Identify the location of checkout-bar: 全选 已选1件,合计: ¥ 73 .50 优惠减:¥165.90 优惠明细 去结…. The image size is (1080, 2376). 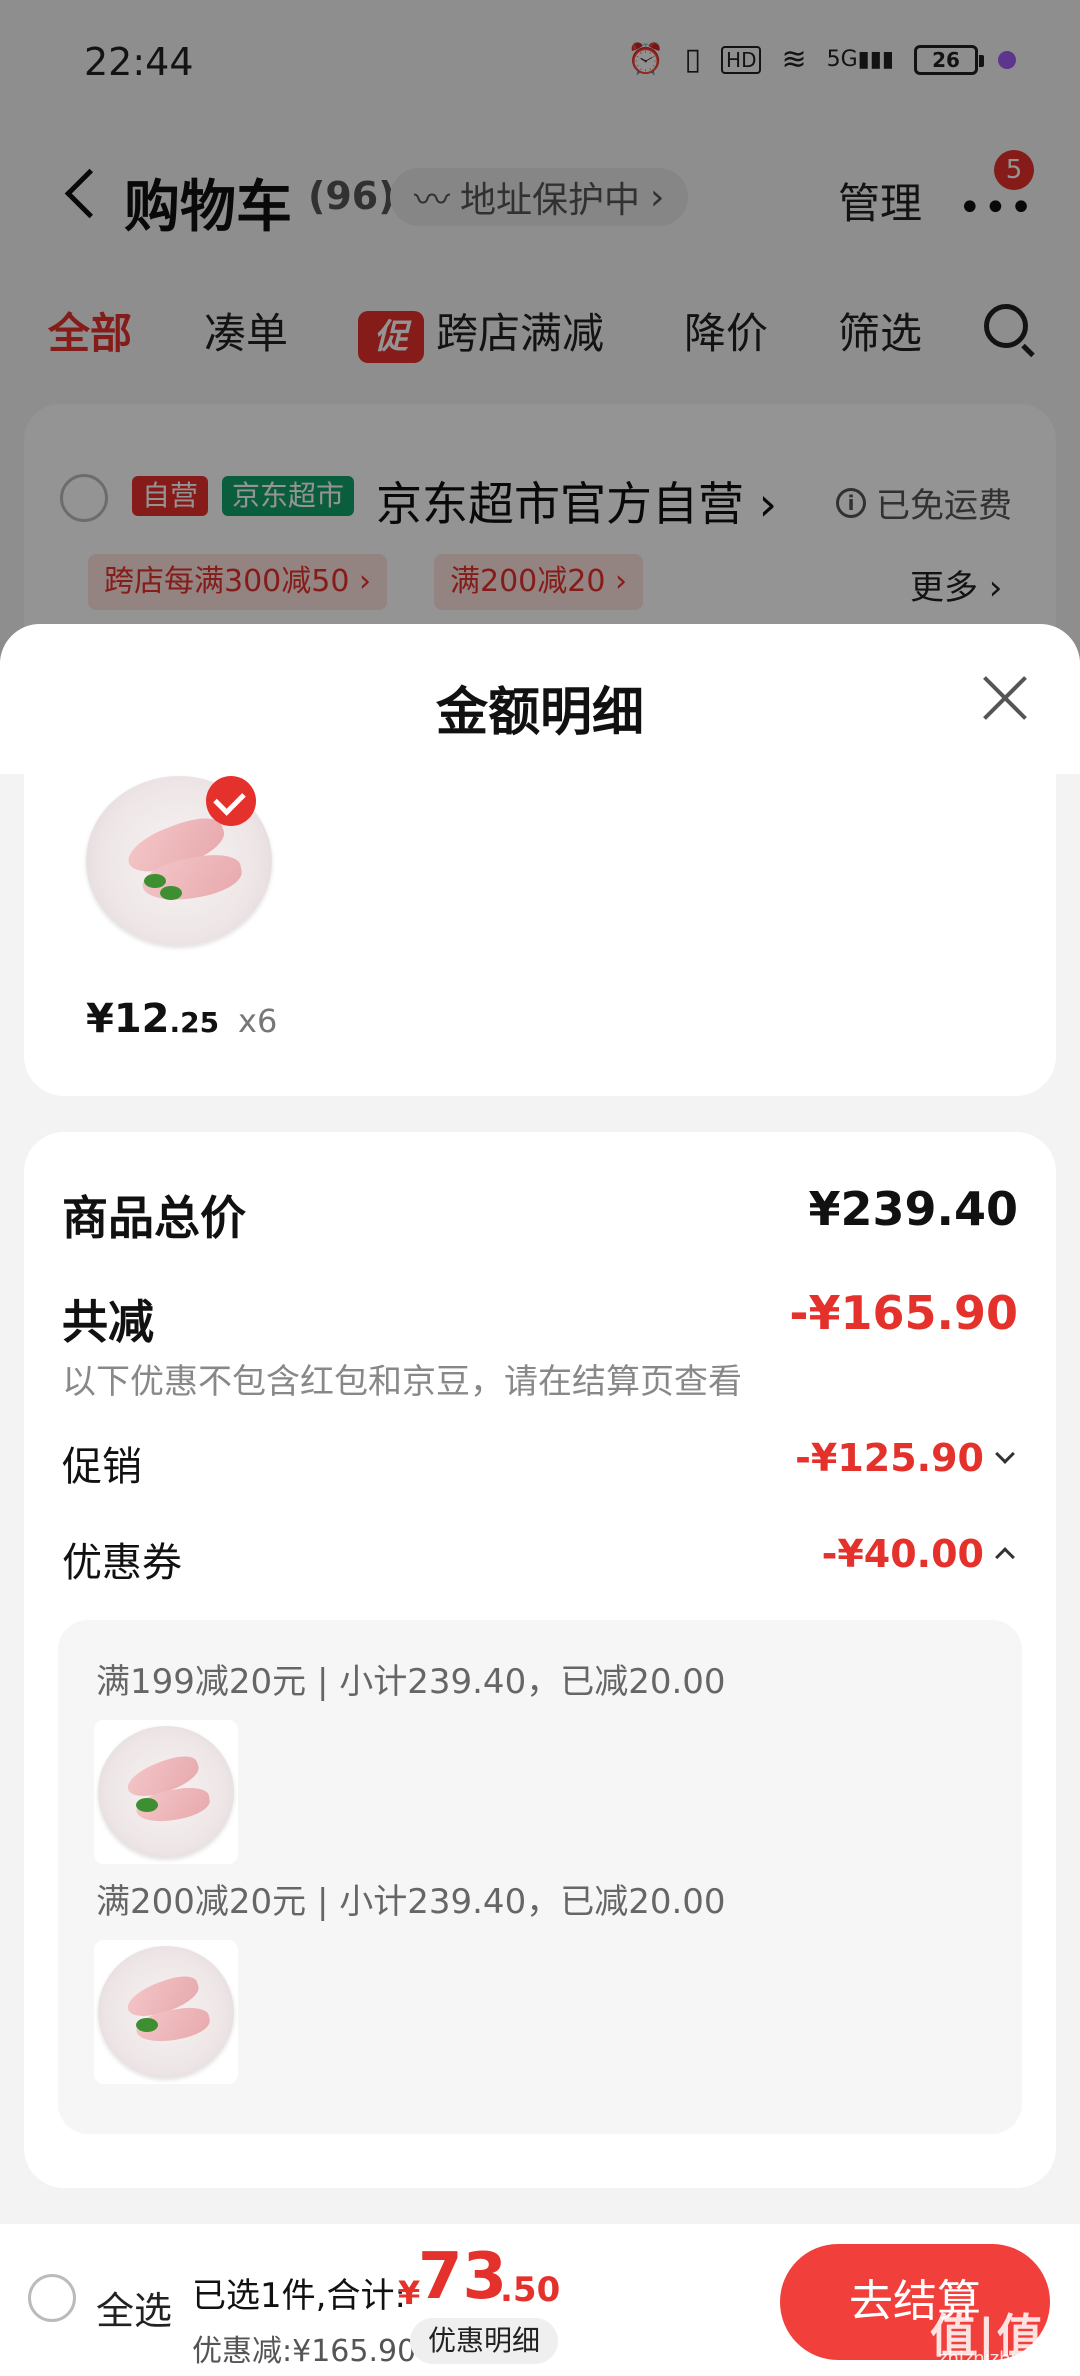
(540, 2300).